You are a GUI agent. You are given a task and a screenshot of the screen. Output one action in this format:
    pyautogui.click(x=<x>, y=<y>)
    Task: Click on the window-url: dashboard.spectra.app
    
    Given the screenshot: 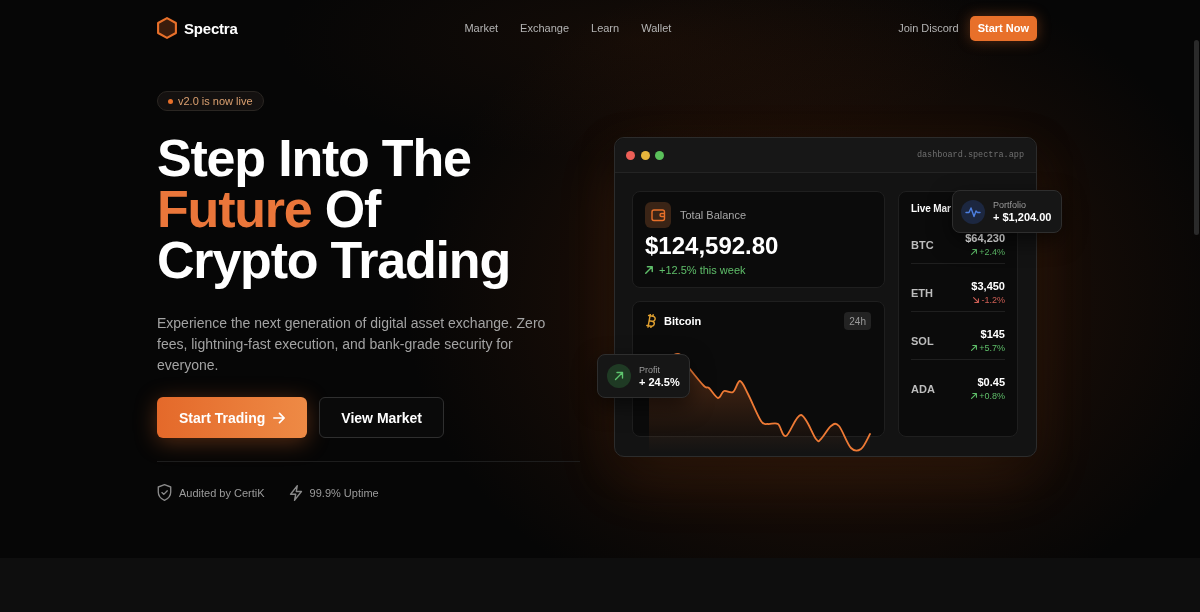 What is the action you would take?
    pyautogui.click(x=970, y=155)
    